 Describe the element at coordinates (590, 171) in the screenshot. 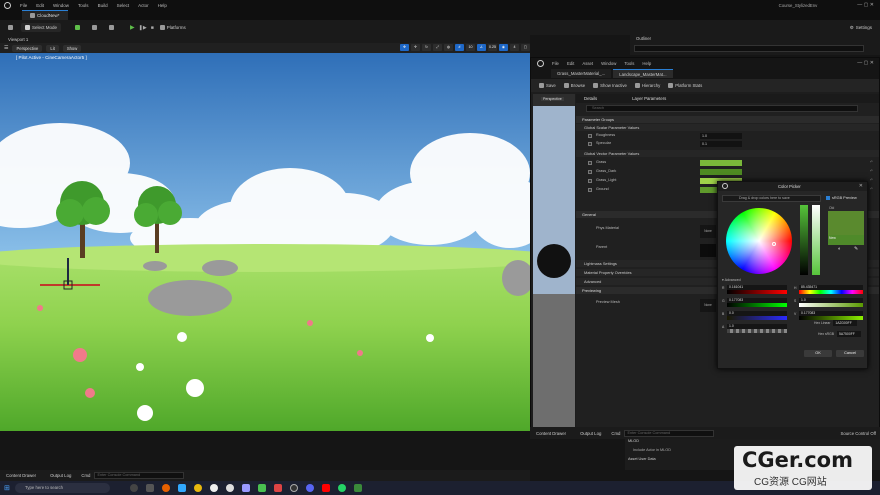

I see `grass-dark-checkbox` at that location.